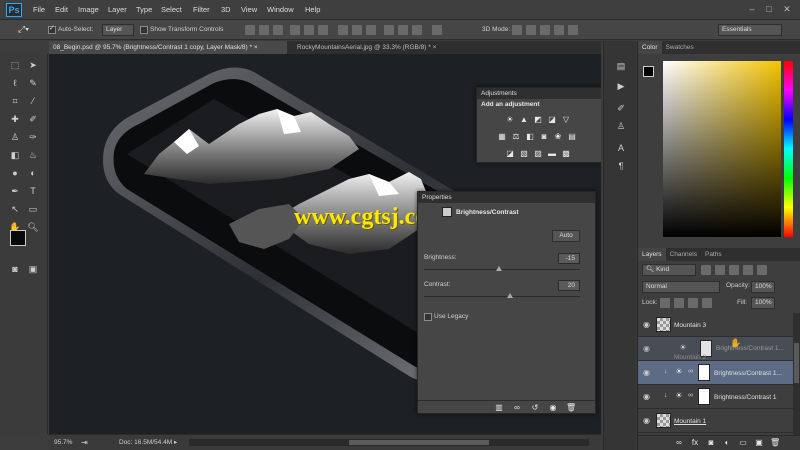 Image resolution: width=800 pixels, height=450 pixels. What do you see at coordinates (417, 30) in the screenshot?
I see `distribute-right-icon` at bounding box center [417, 30].